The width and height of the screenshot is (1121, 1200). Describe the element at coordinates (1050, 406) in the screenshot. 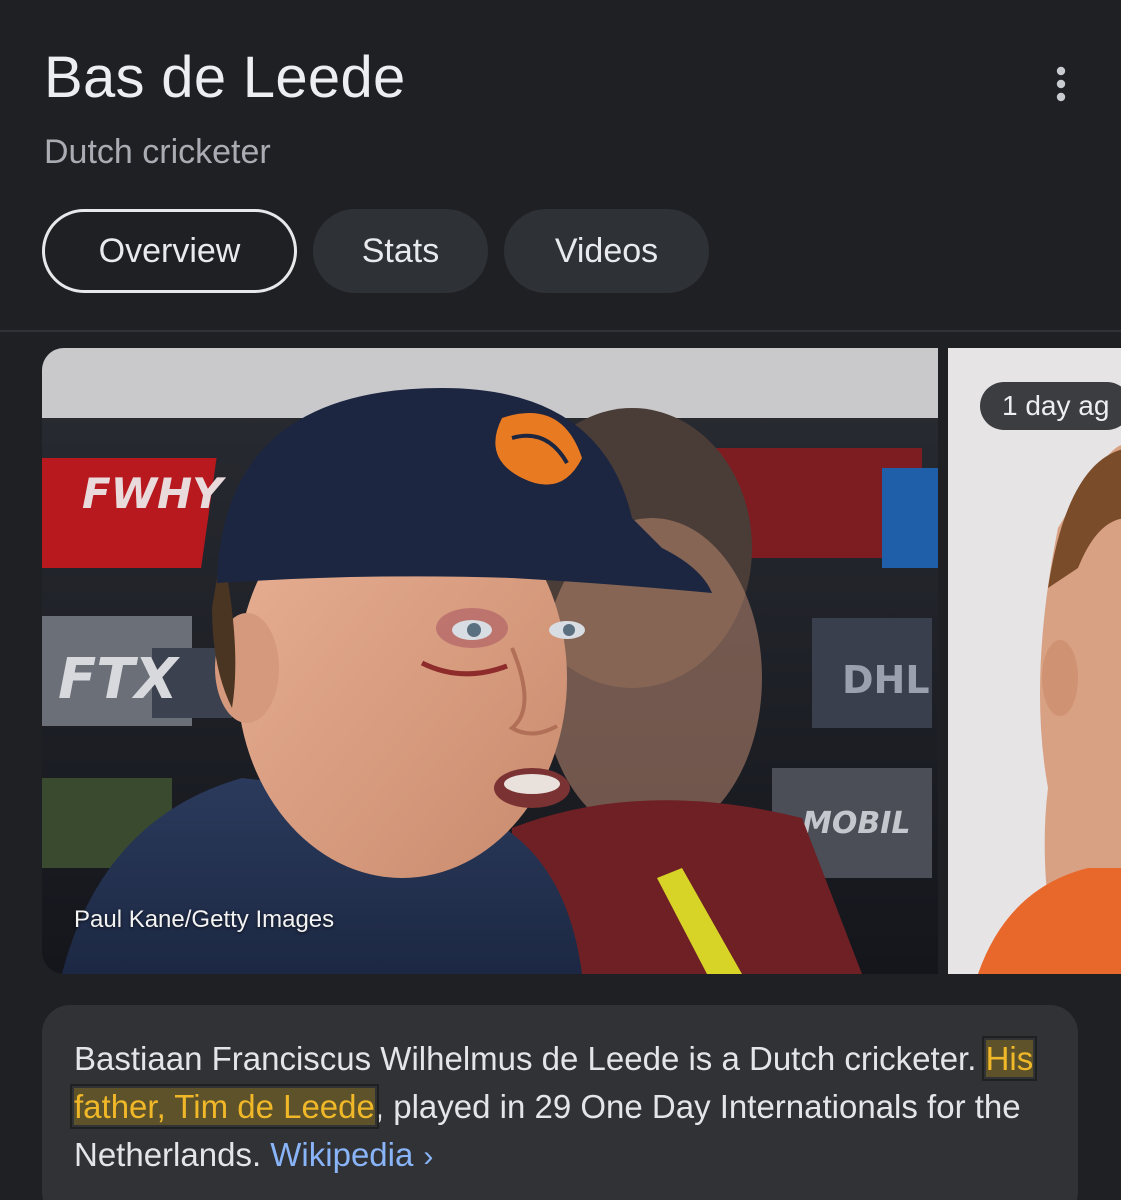

I see `time-badge: 1 day ag` at that location.